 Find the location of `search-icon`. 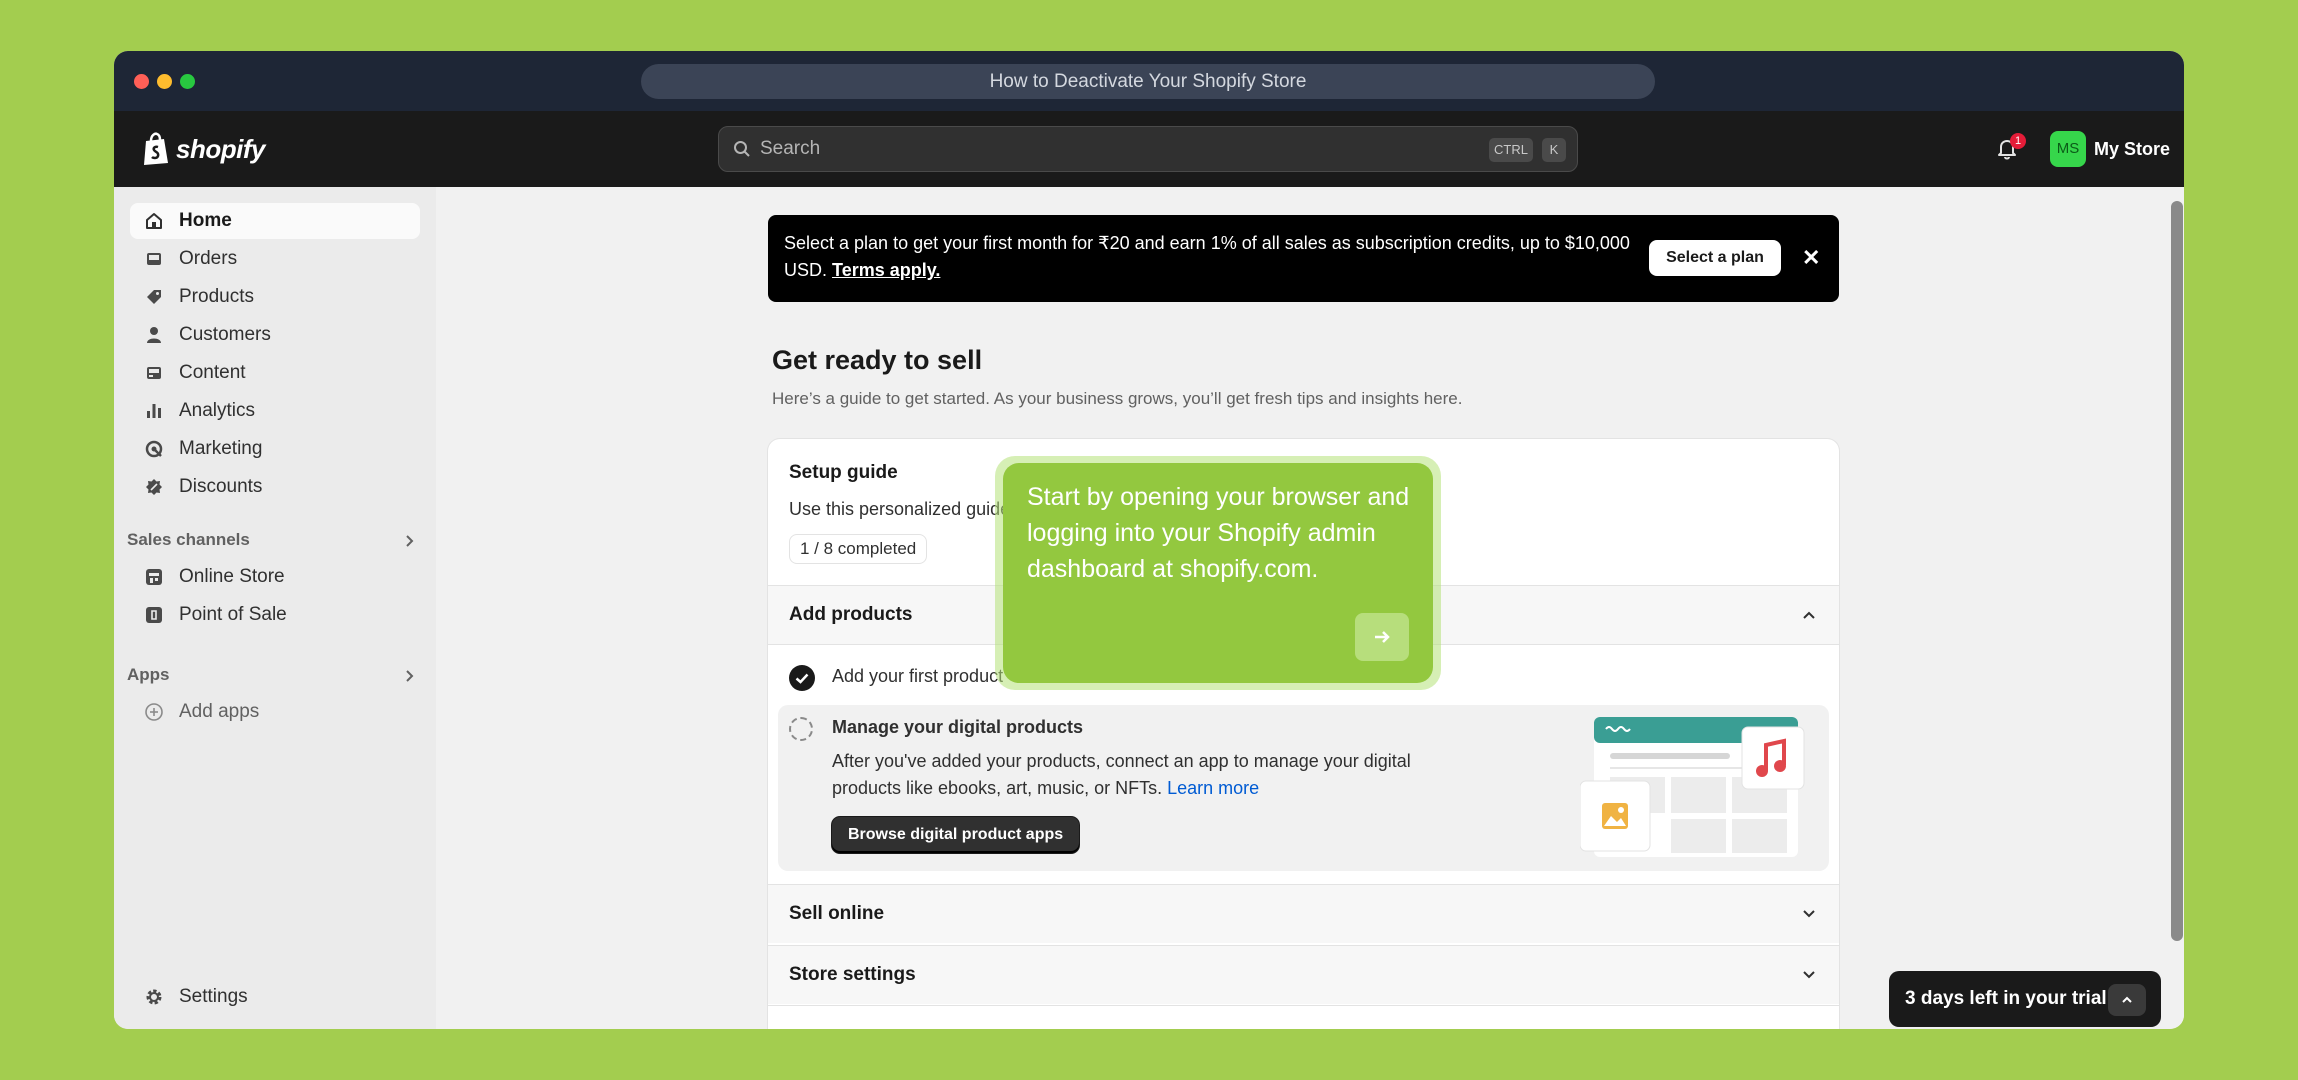

search-icon is located at coordinates (742, 149).